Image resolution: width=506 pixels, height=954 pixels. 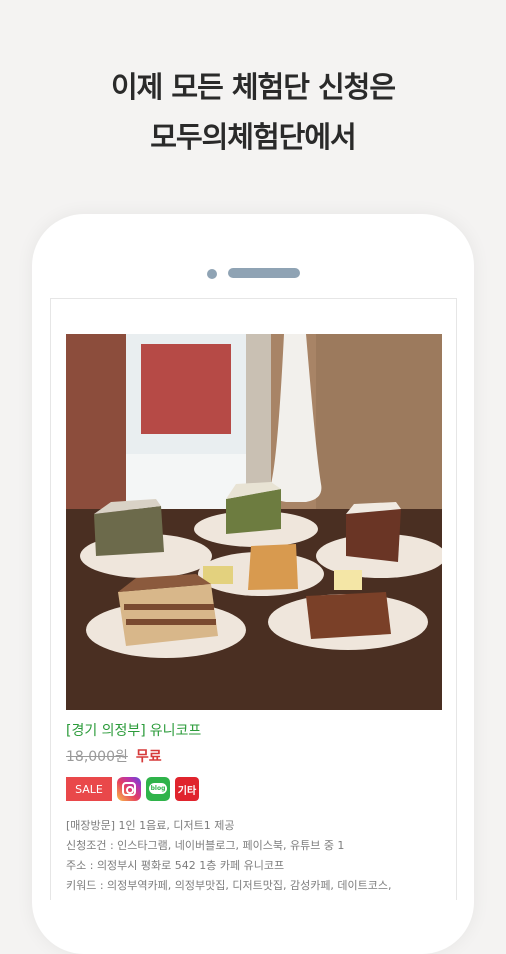 What do you see at coordinates (175, 865) in the screenshot?
I see `detail-address: 주소 : 의정부시 평화로 542 1층 카페 유니코프` at bounding box center [175, 865].